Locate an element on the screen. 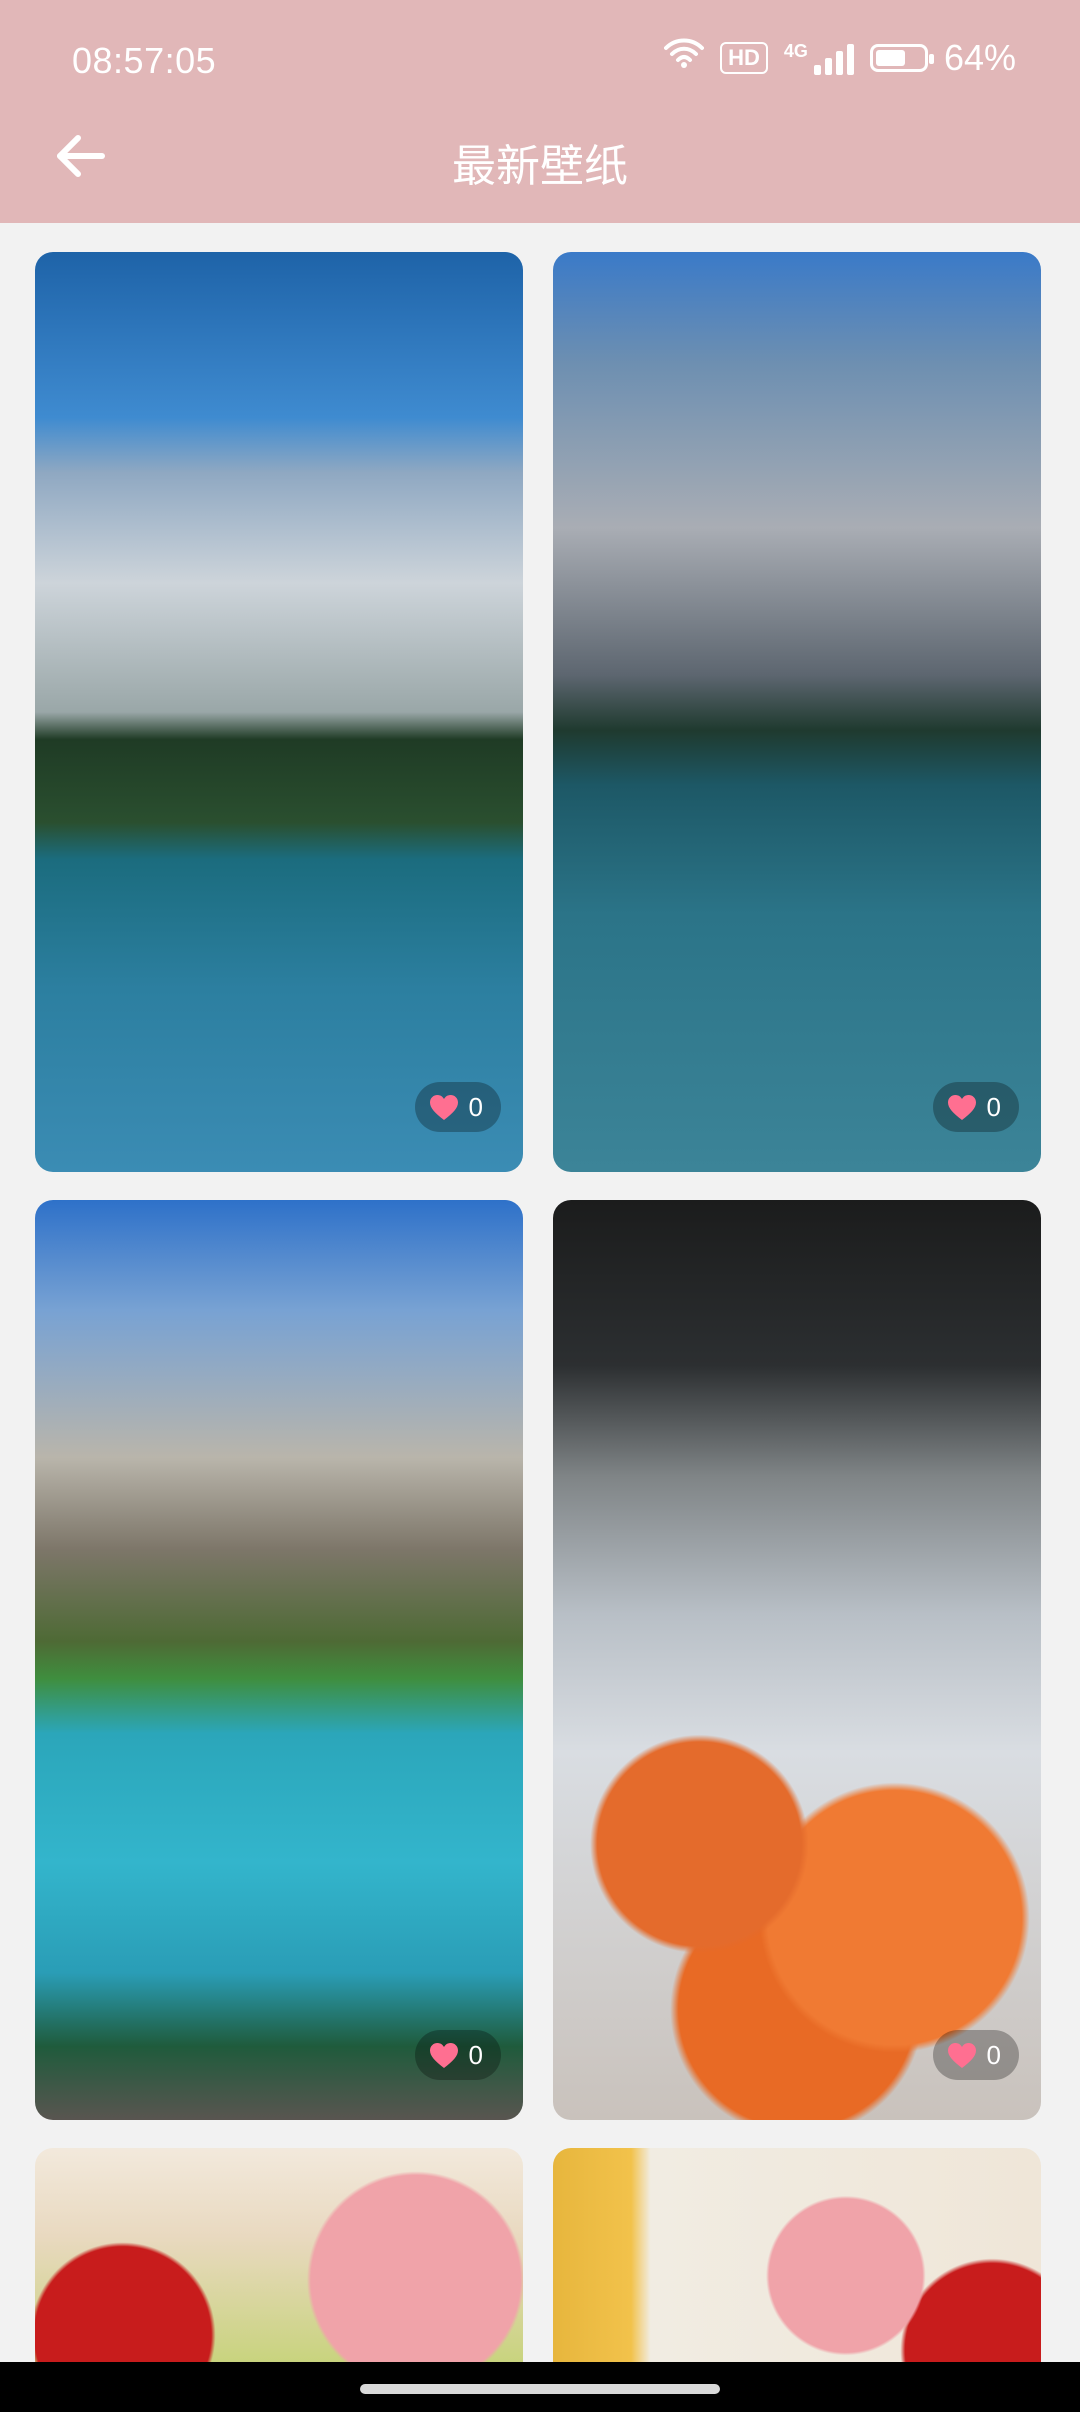  home-indicator is located at coordinates (540, 2389).